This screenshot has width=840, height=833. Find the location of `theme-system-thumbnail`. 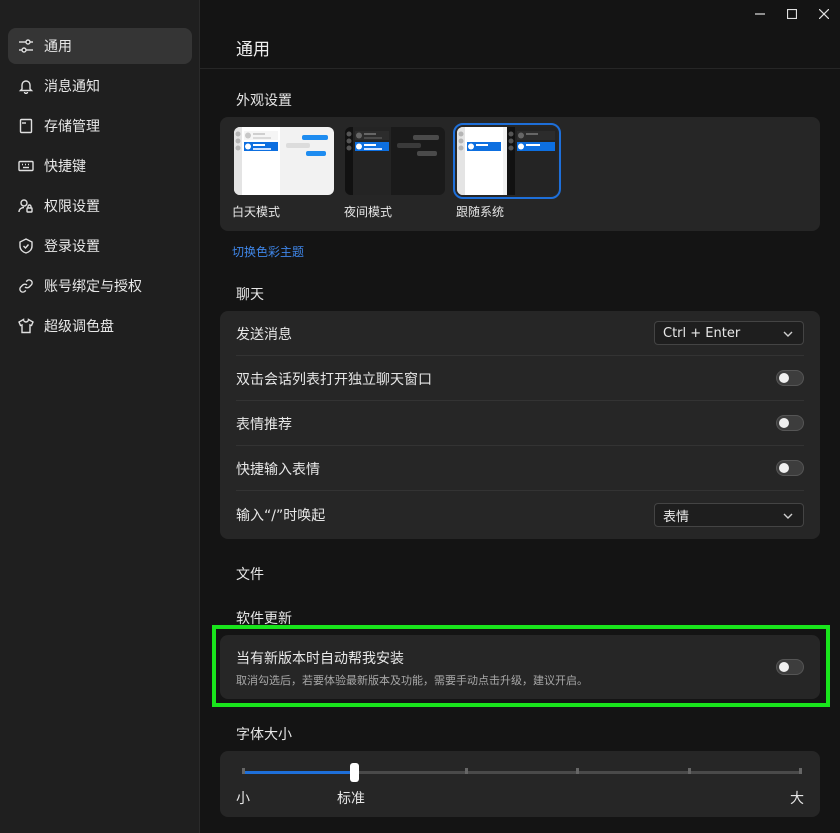

theme-system-thumbnail is located at coordinates (507, 161).